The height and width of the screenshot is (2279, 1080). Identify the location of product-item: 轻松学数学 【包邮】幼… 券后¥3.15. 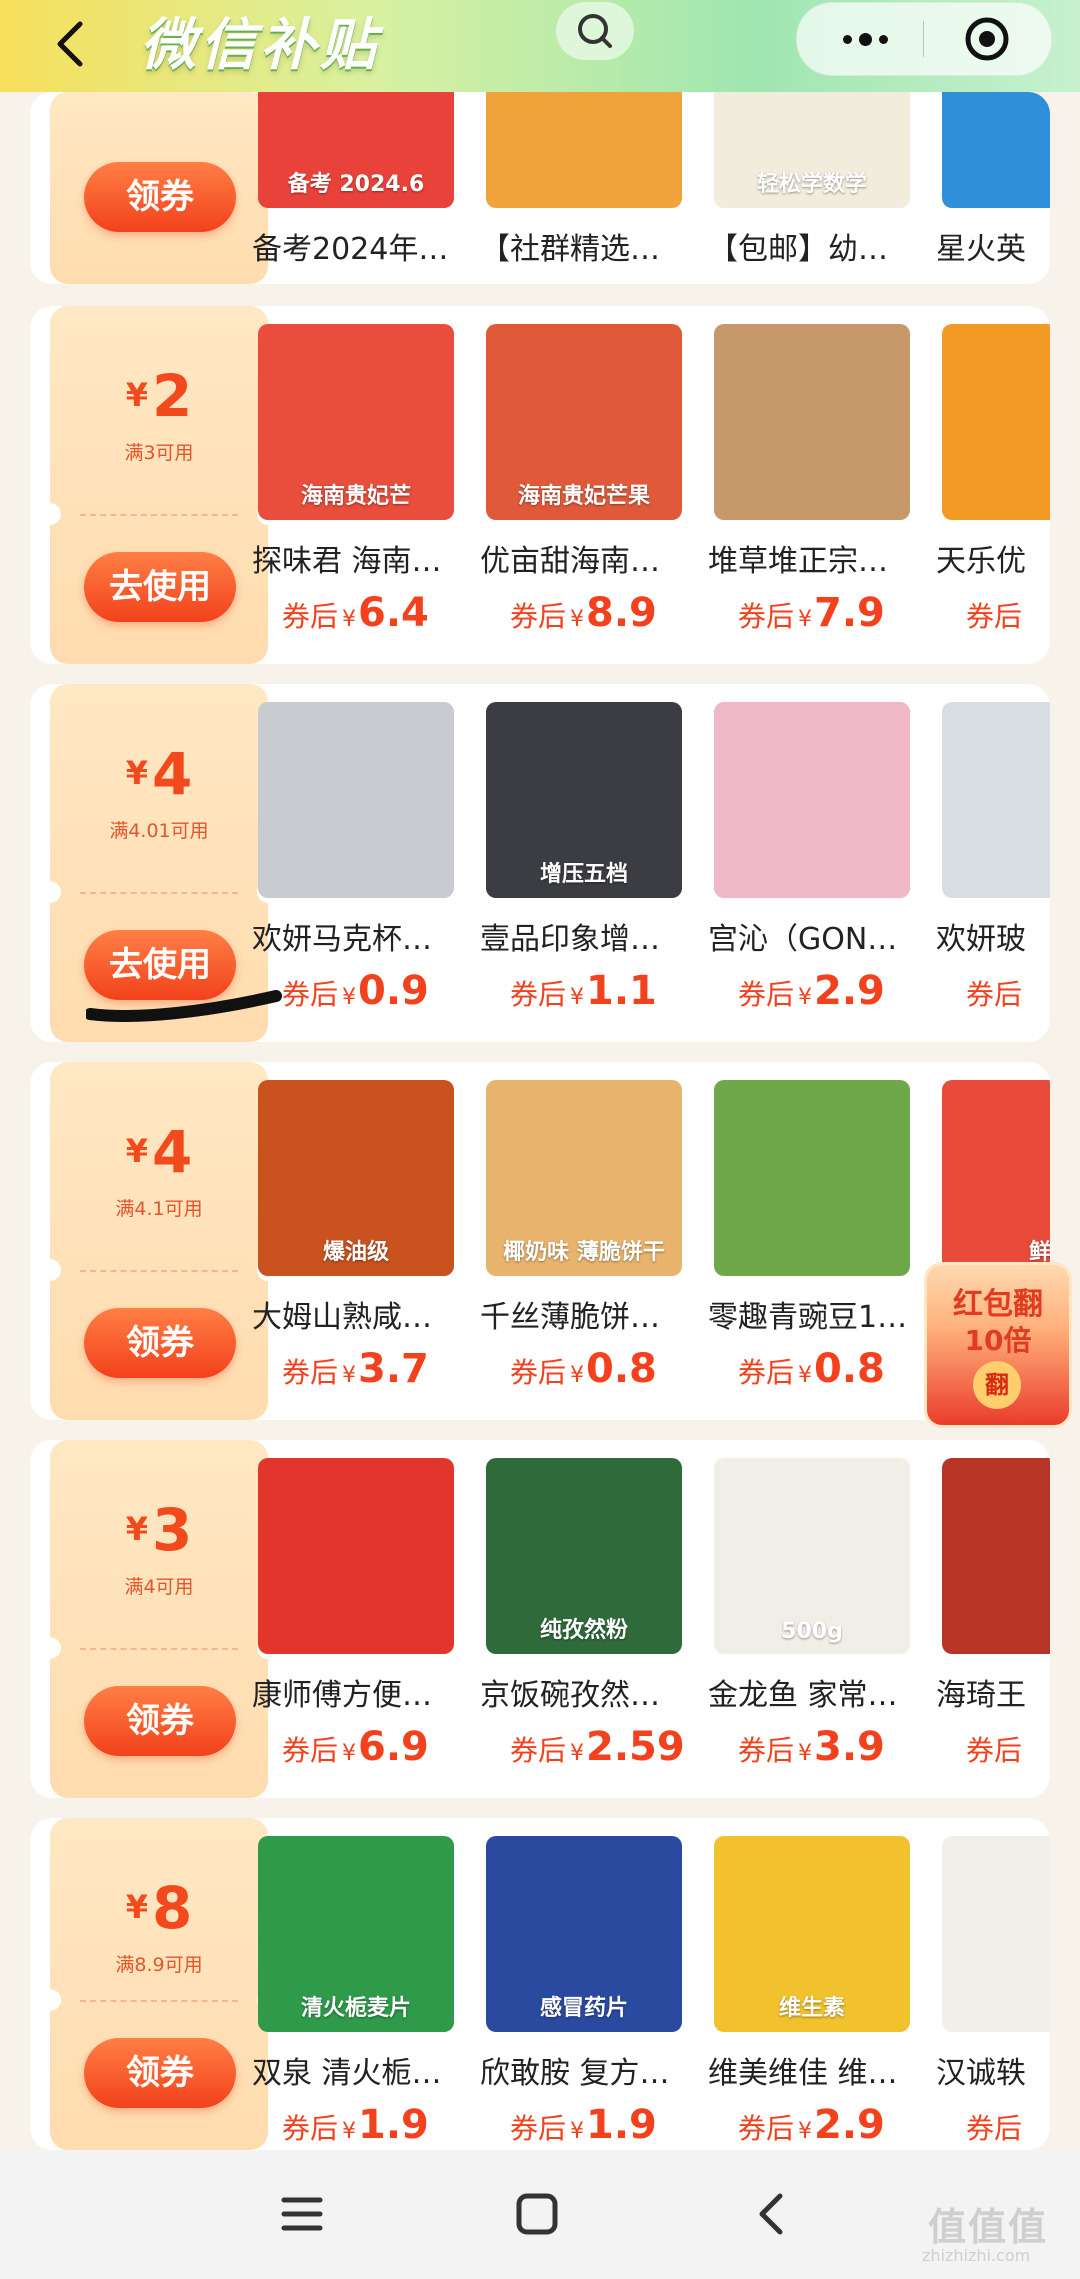
(815, 188).